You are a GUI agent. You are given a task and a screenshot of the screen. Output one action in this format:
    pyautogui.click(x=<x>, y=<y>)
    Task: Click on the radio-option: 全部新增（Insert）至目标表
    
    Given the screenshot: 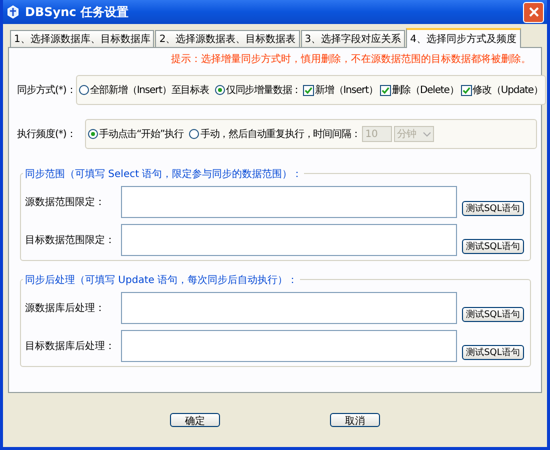 What is the action you would take?
    pyautogui.click(x=143, y=90)
    